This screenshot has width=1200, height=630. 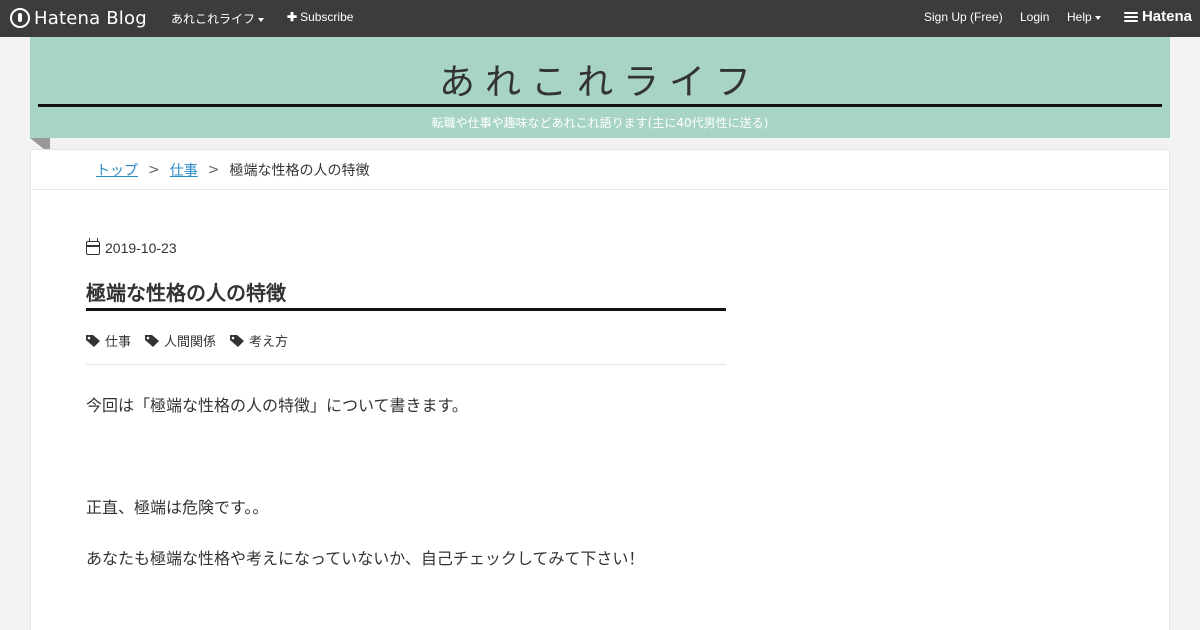 I want to click on entry-tags: 仕事 人間関係 考え方, so click(x=187, y=340).